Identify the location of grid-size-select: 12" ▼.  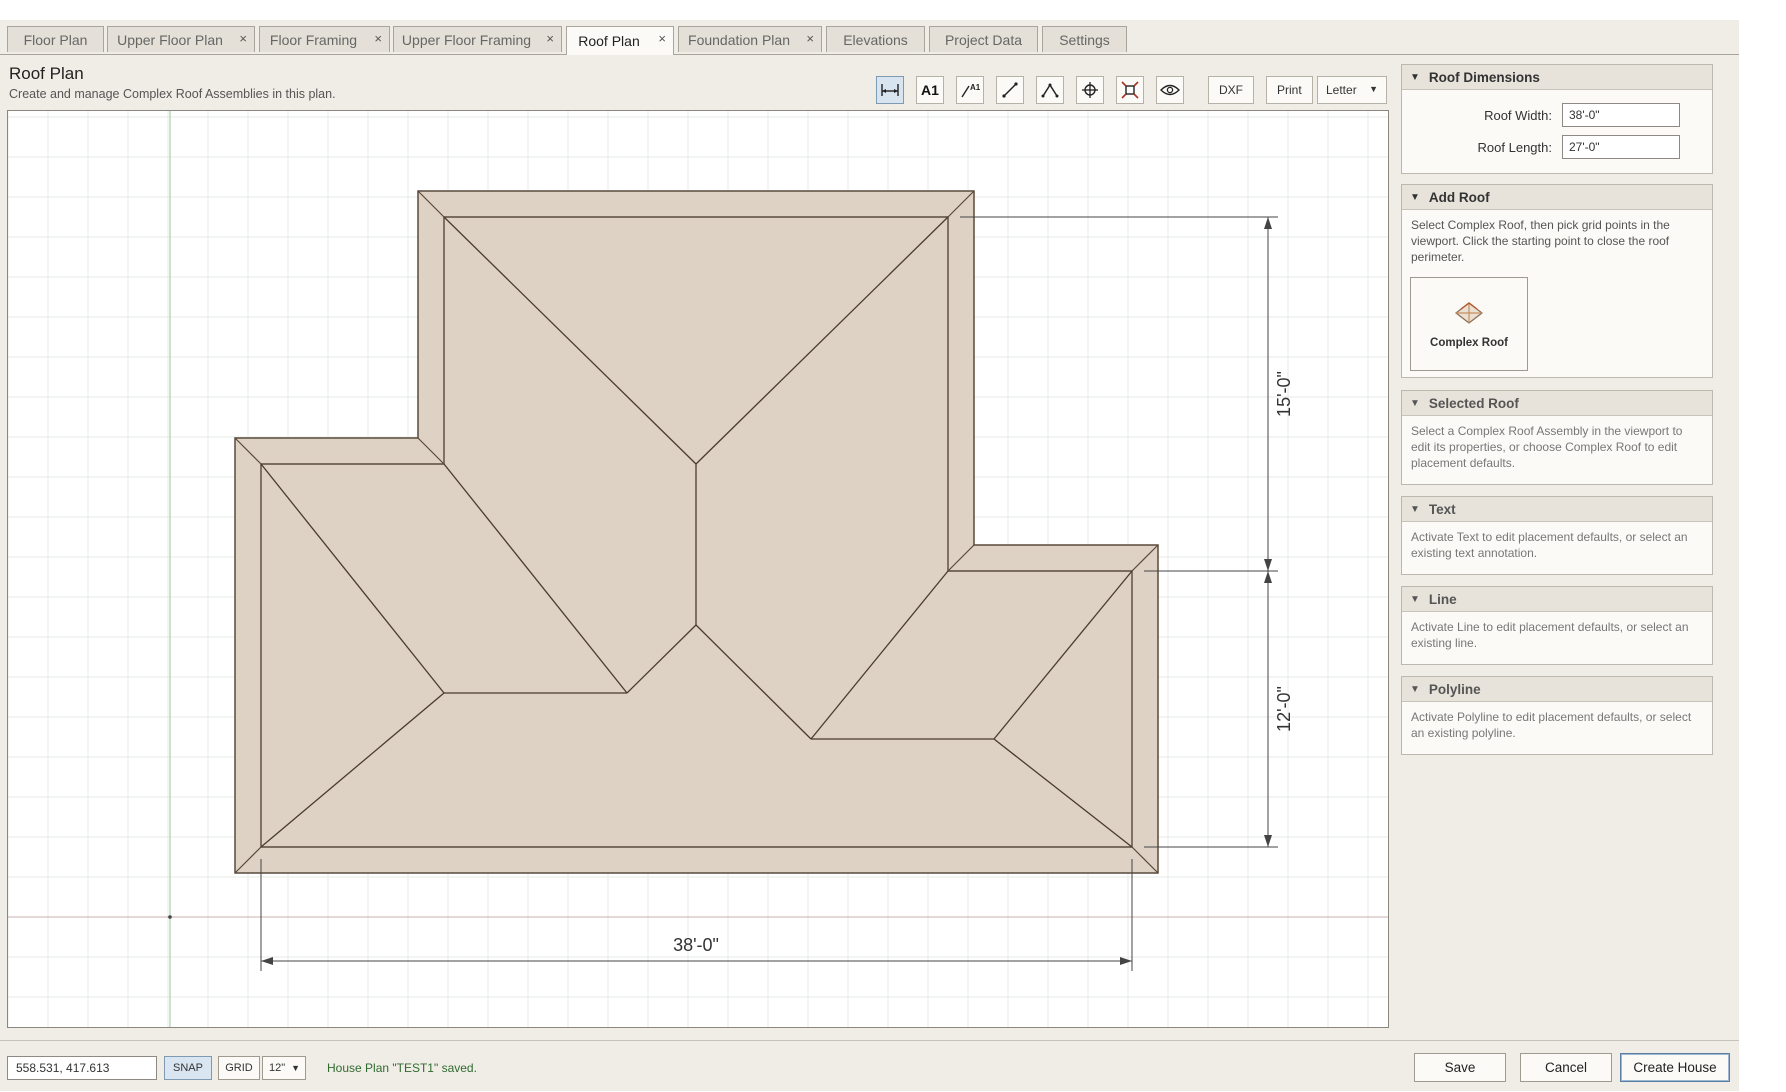
(284, 1068).